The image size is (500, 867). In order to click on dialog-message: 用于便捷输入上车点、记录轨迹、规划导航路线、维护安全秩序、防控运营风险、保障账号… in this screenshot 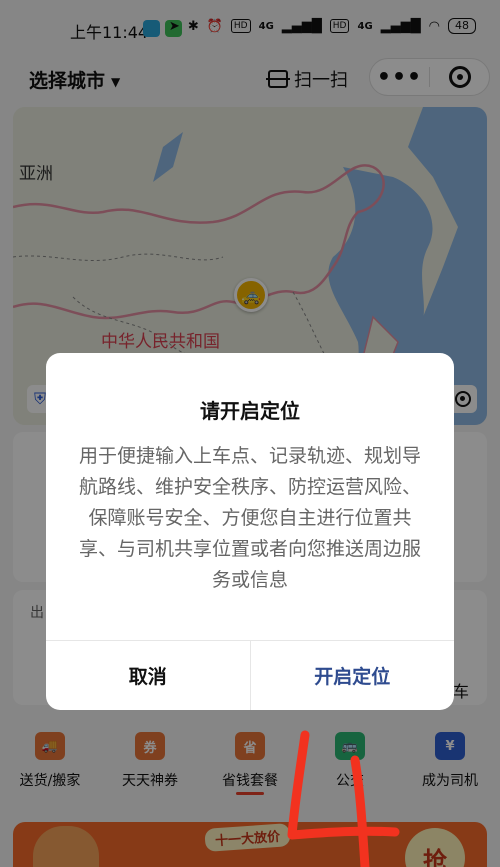, I will do `click(249, 518)`.